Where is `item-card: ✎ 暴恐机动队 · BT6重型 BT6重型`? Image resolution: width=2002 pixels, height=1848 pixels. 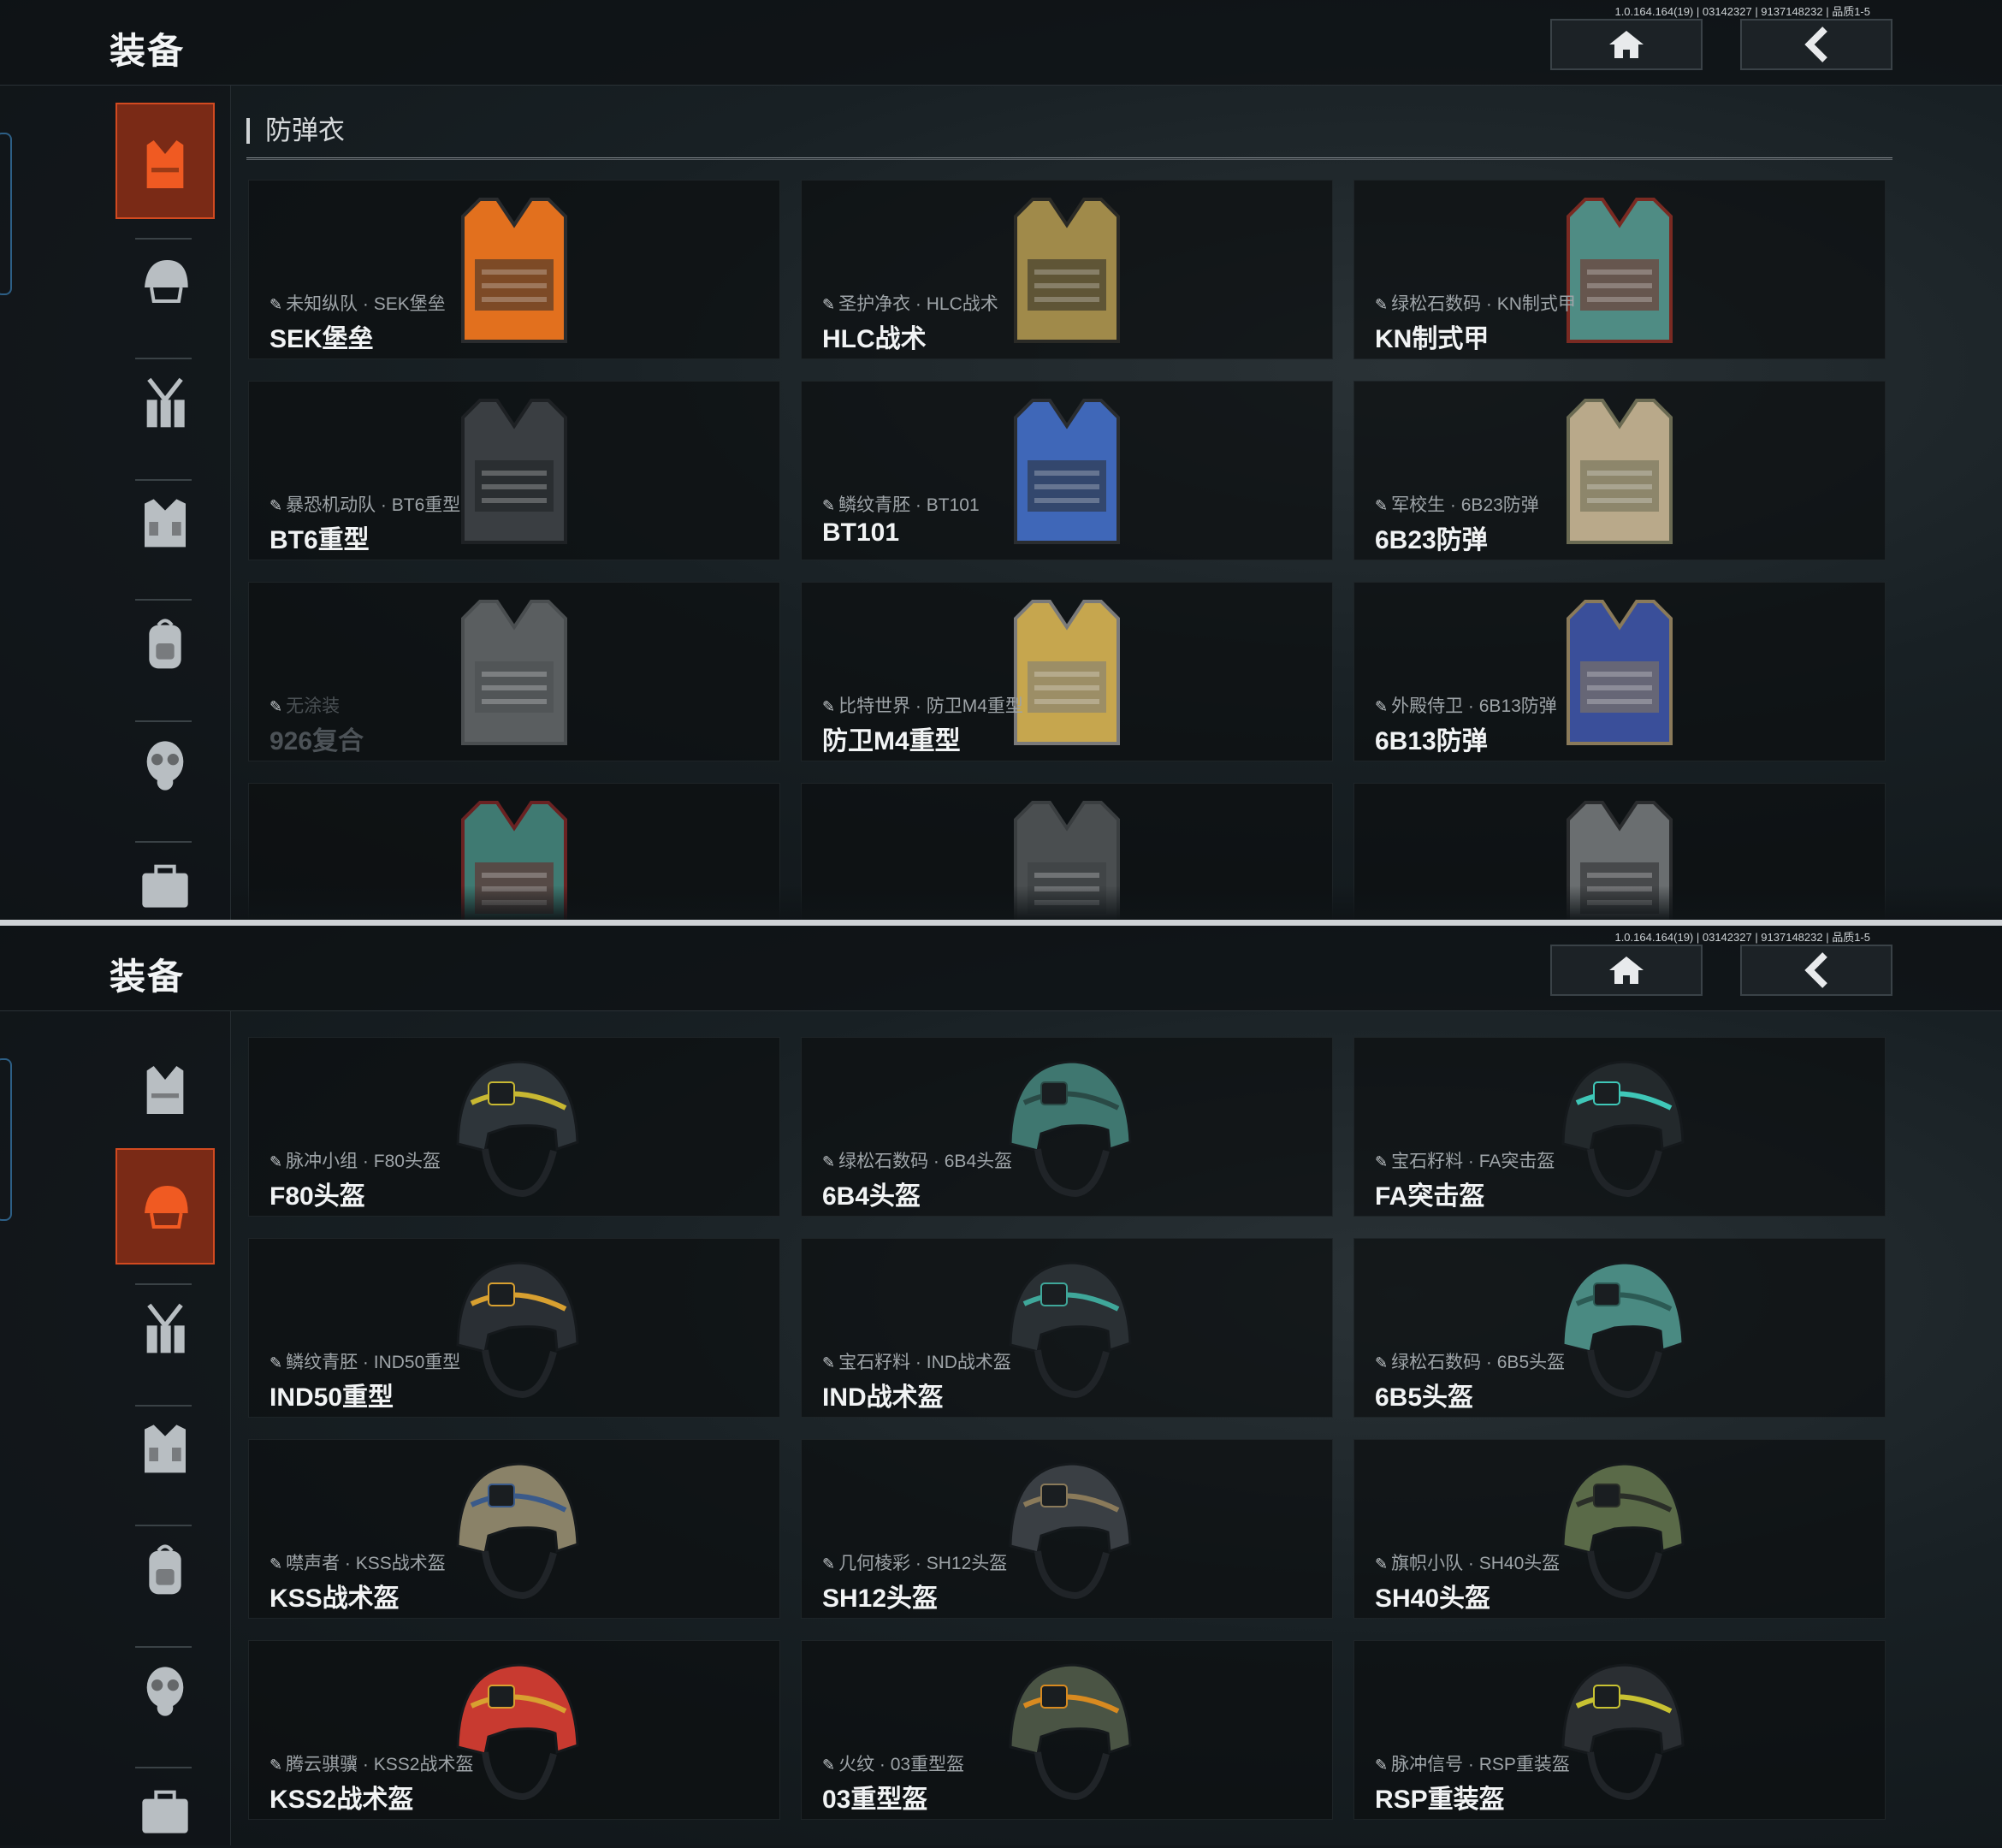
item-card: ✎ 暴恐机动队 · BT6重型 BT6重型 is located at coordinates (514, 470).